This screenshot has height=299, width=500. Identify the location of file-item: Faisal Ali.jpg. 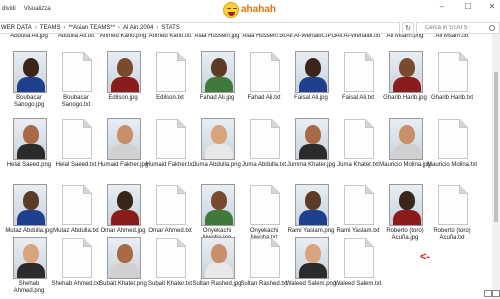
(311, 80).